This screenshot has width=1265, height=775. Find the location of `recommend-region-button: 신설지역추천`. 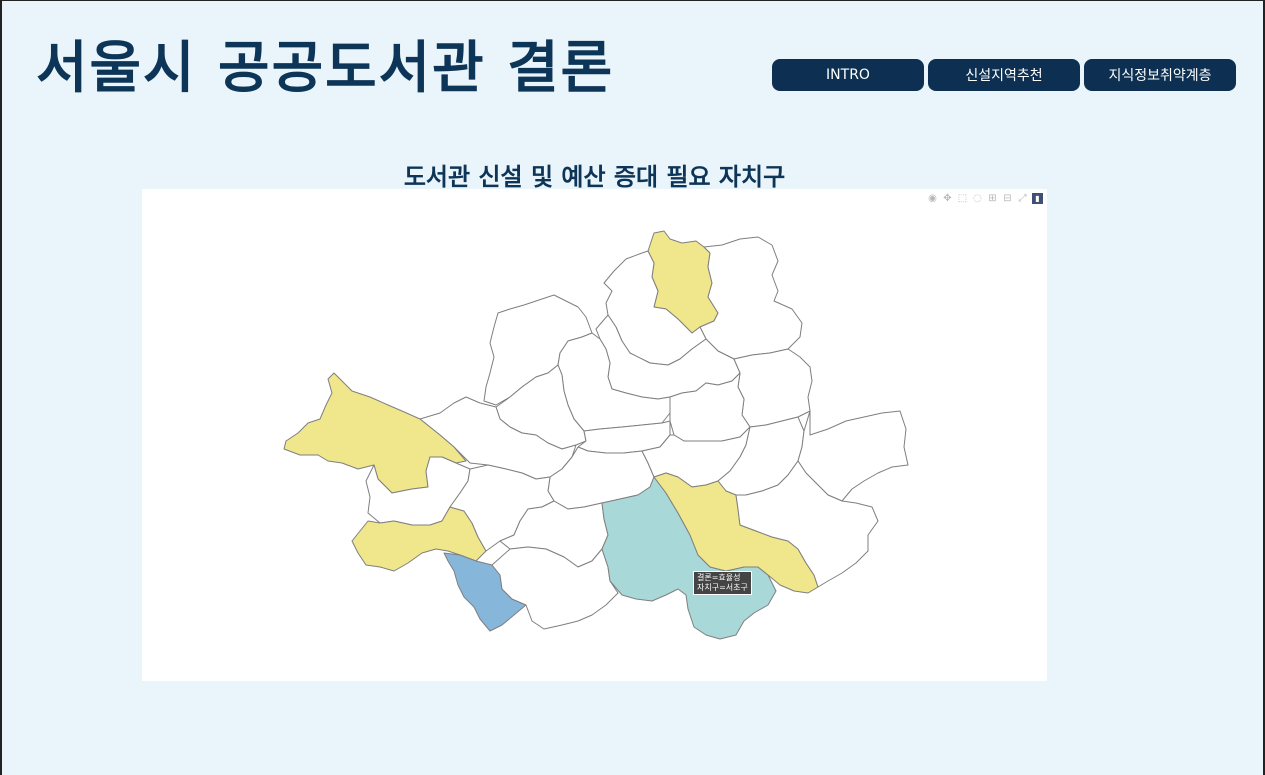

recommend-region-button: 신설지역추천 is located at coordinates (1004, 75).